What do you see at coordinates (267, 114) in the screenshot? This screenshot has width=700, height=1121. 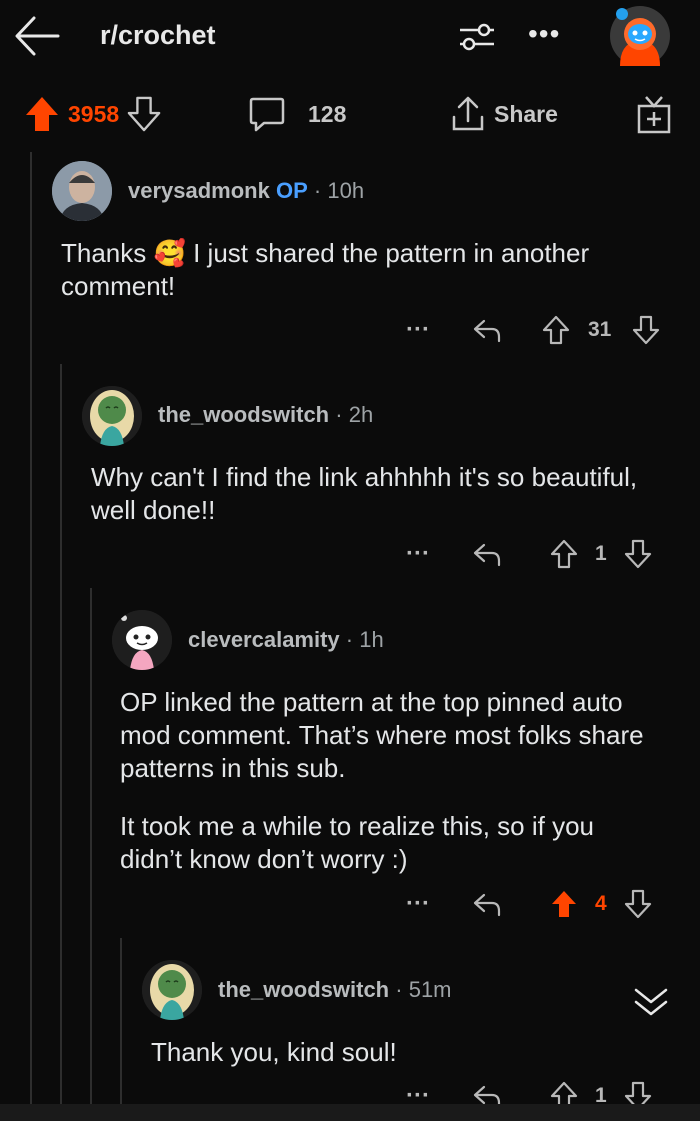 I see `comment-bubble-icon` at bounding box center [267, 114].